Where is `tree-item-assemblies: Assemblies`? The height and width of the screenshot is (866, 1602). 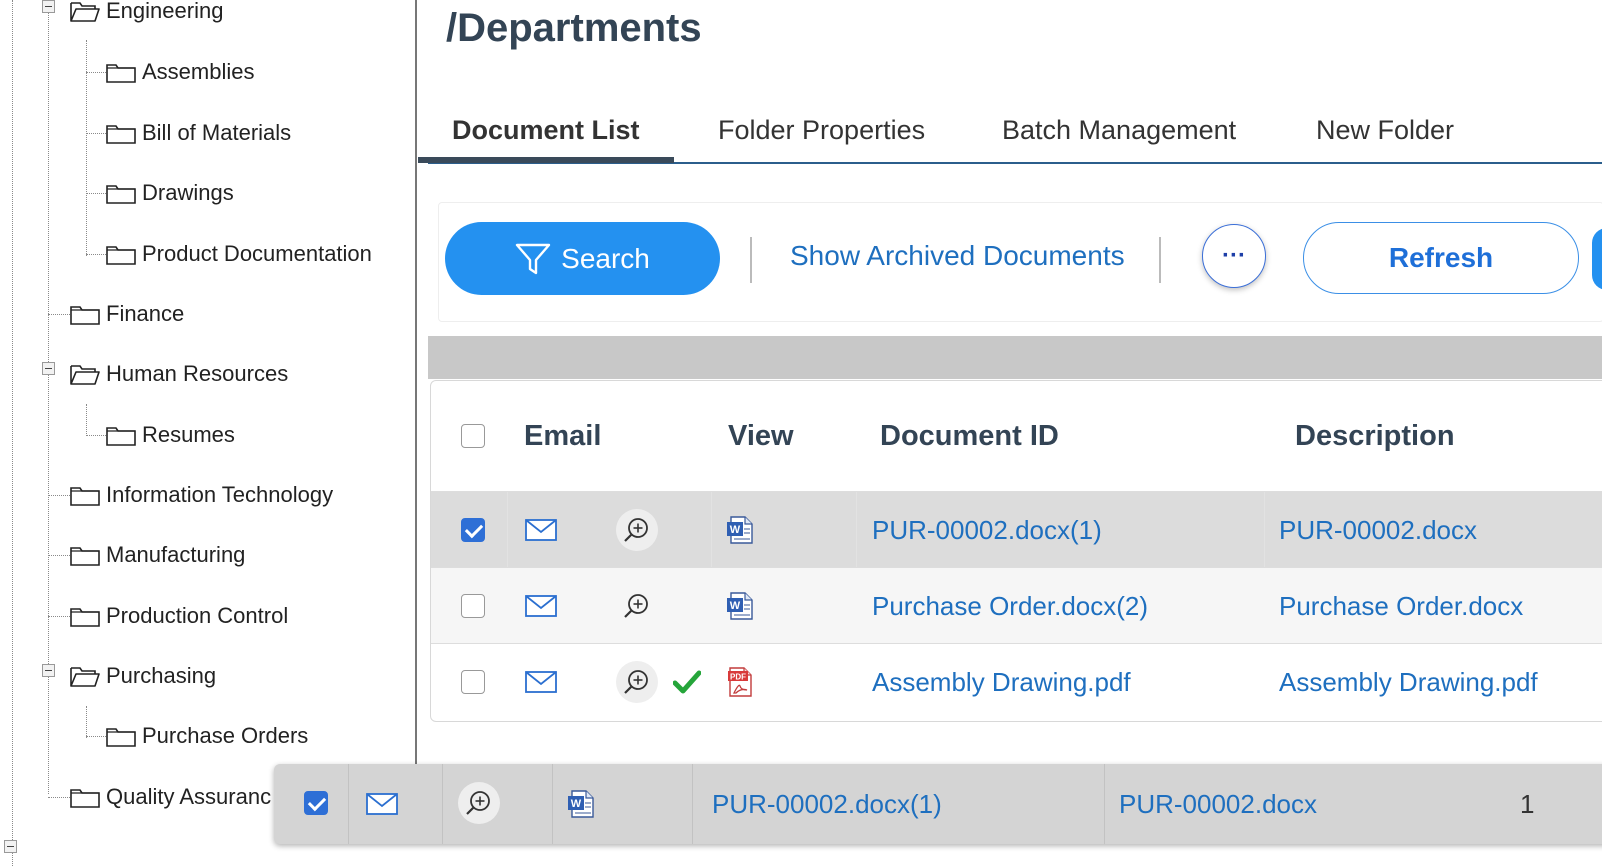 tree-item-assemblies: Assemblies is located at coordinates (180, 72).